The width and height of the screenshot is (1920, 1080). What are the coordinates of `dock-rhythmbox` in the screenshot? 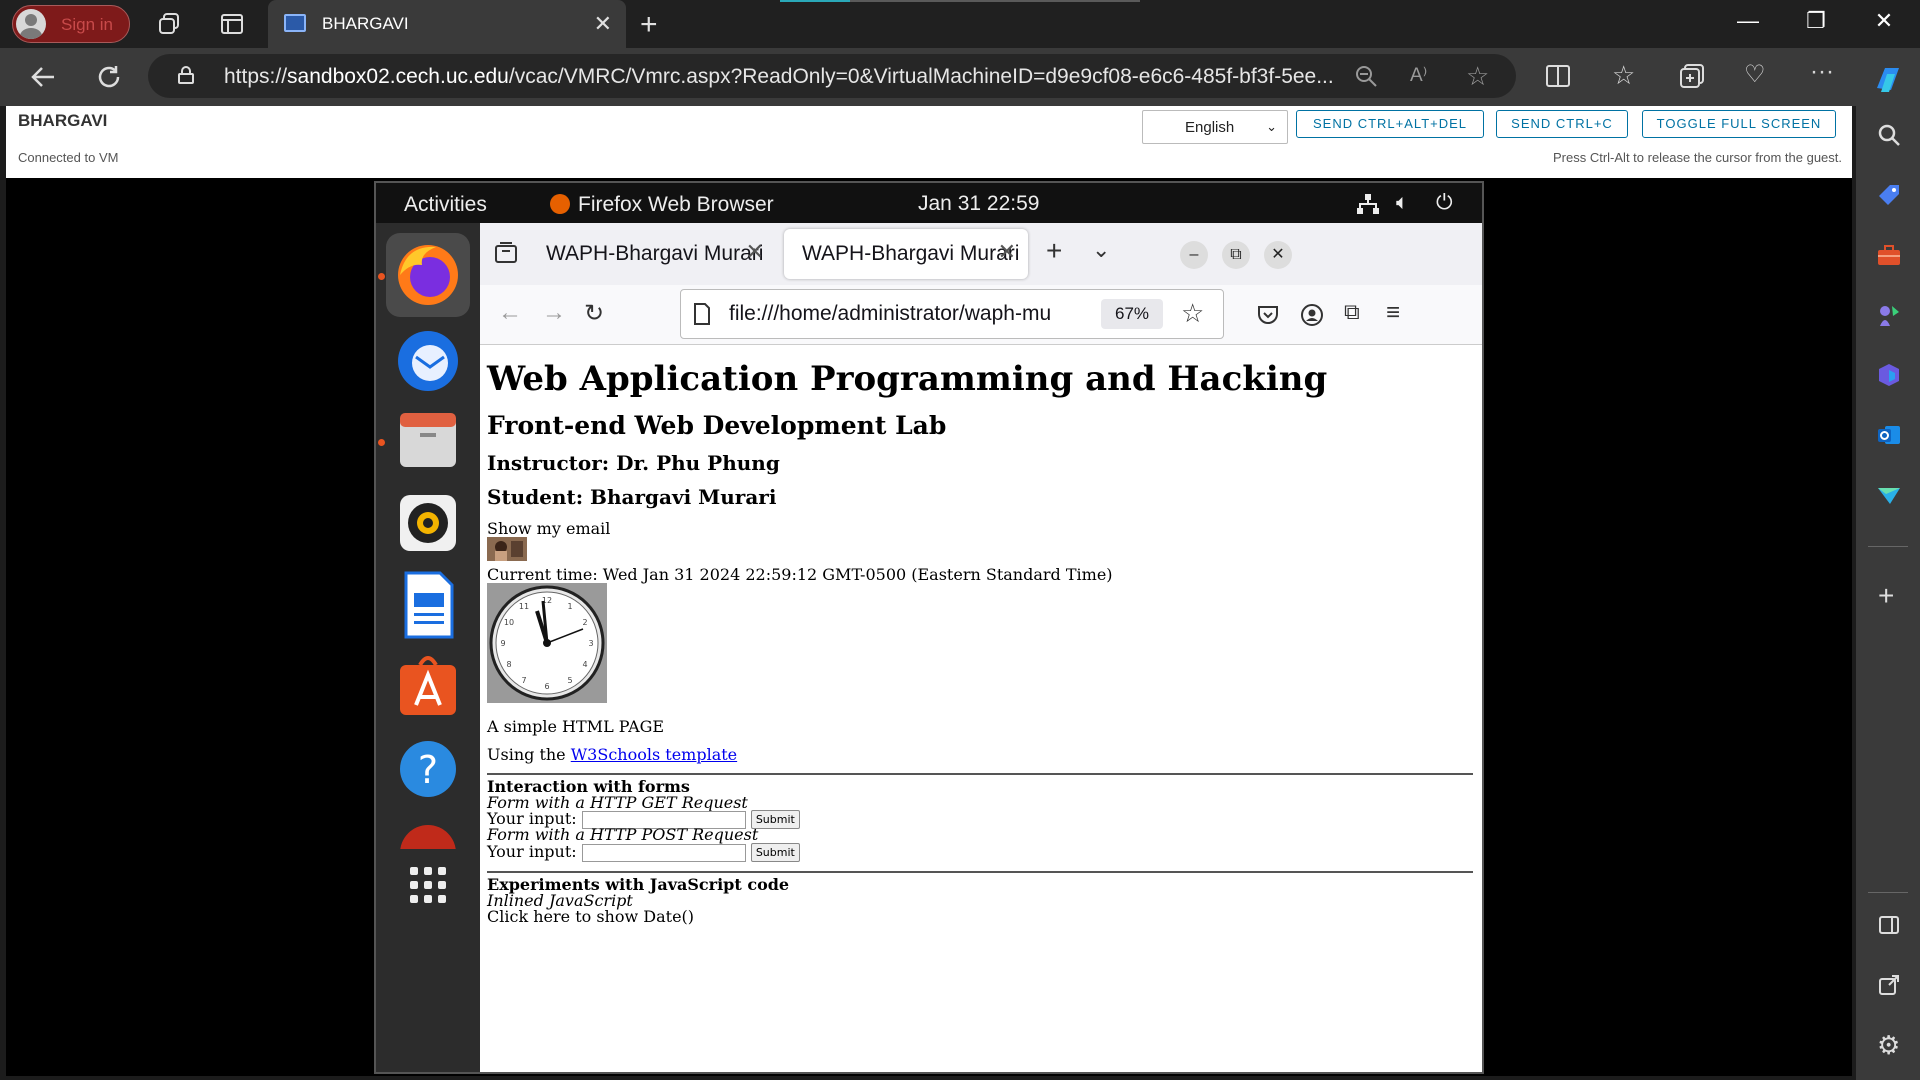 It's located at (428, 523).